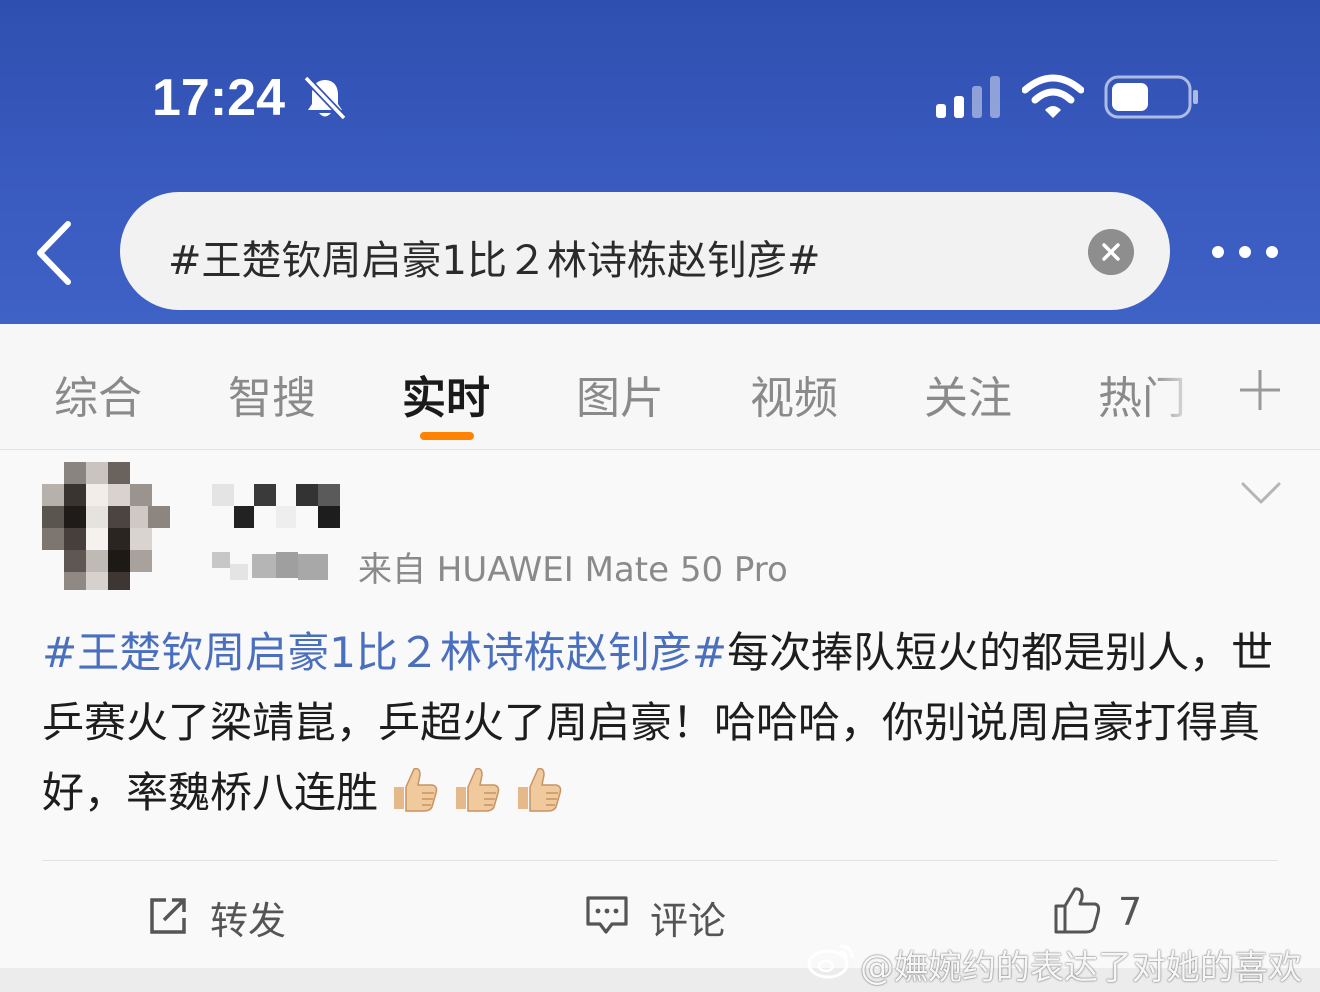 This screenshot has width=1320, height=992. Describe the element at coordinates (1185, 386) in the screenshot. I see `tab-fade` at that location.